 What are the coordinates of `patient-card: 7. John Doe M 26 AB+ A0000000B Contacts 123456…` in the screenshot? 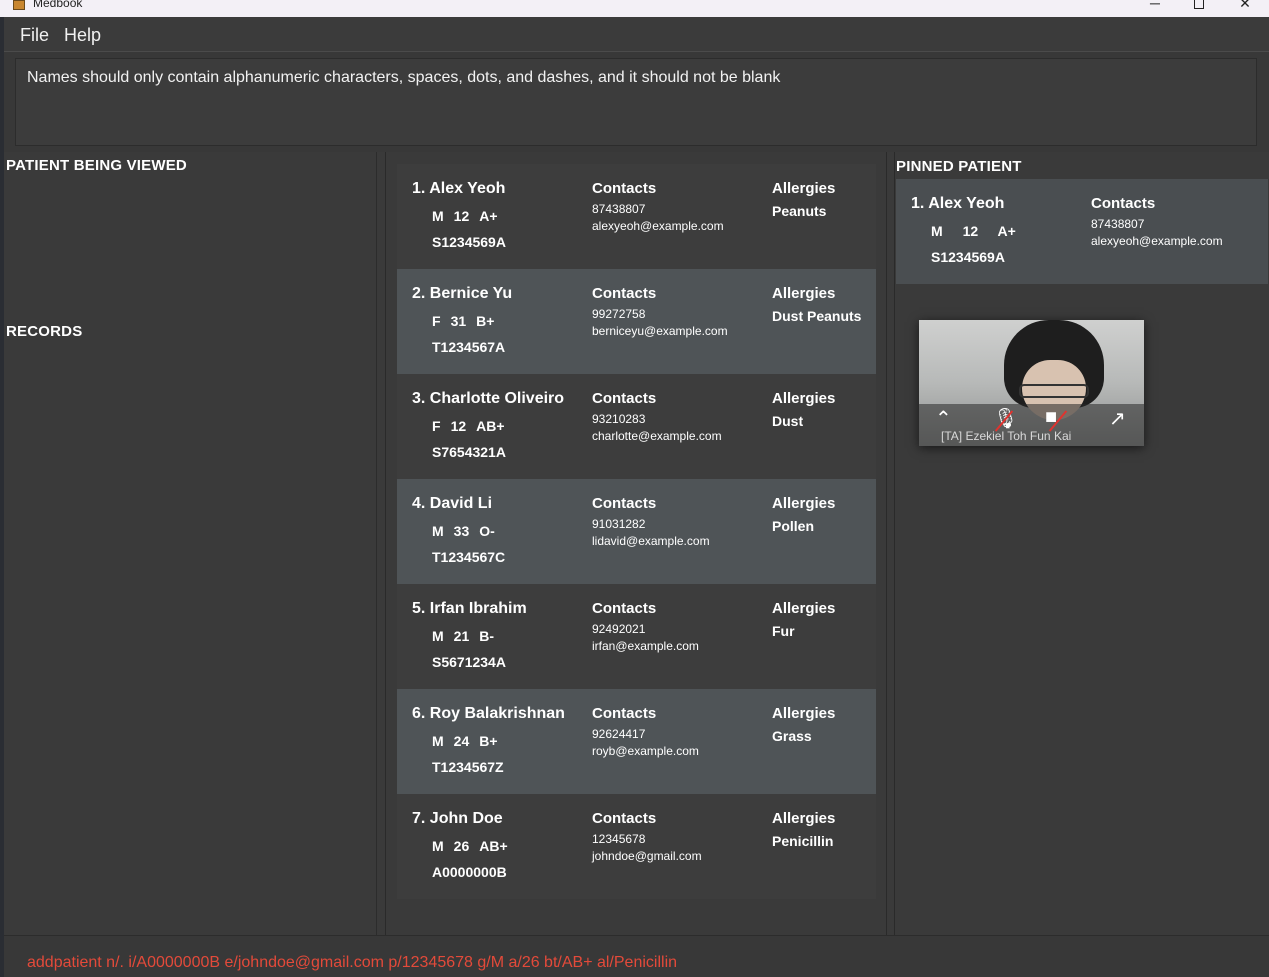 It's located at (636, 846).